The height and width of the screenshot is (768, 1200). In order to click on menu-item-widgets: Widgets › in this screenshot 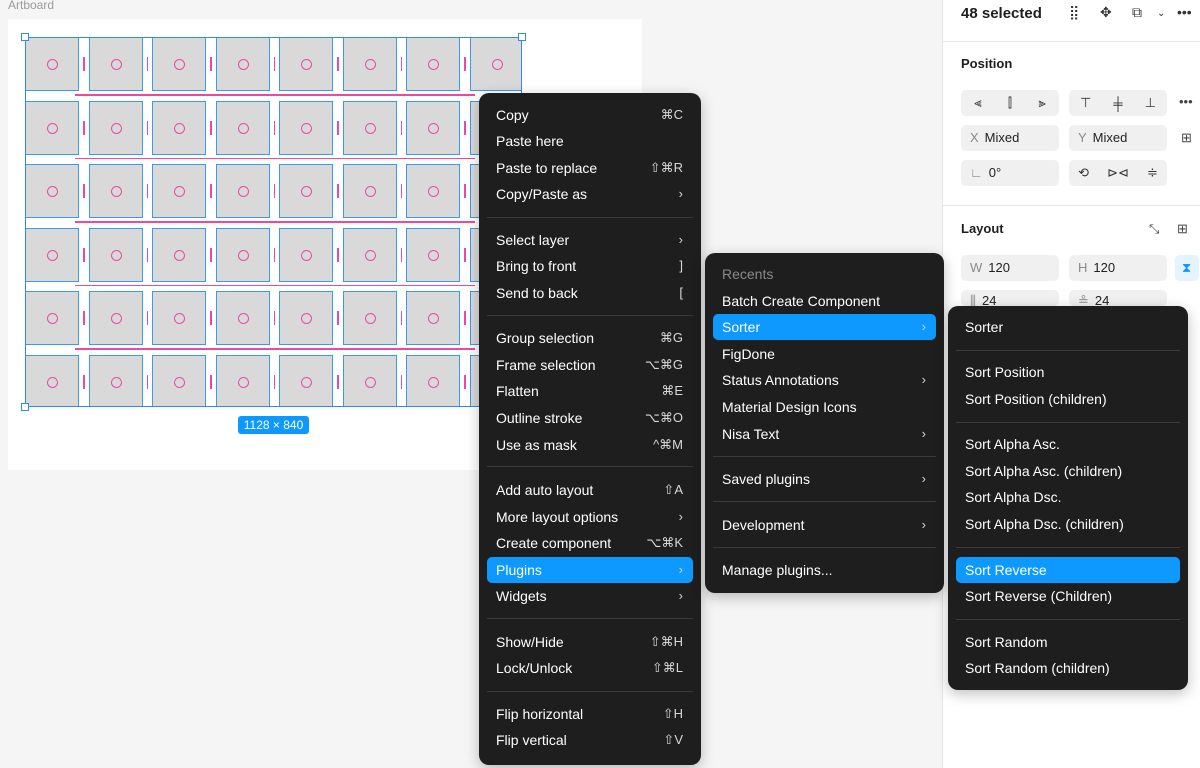, I will do `click(590, 596)`.